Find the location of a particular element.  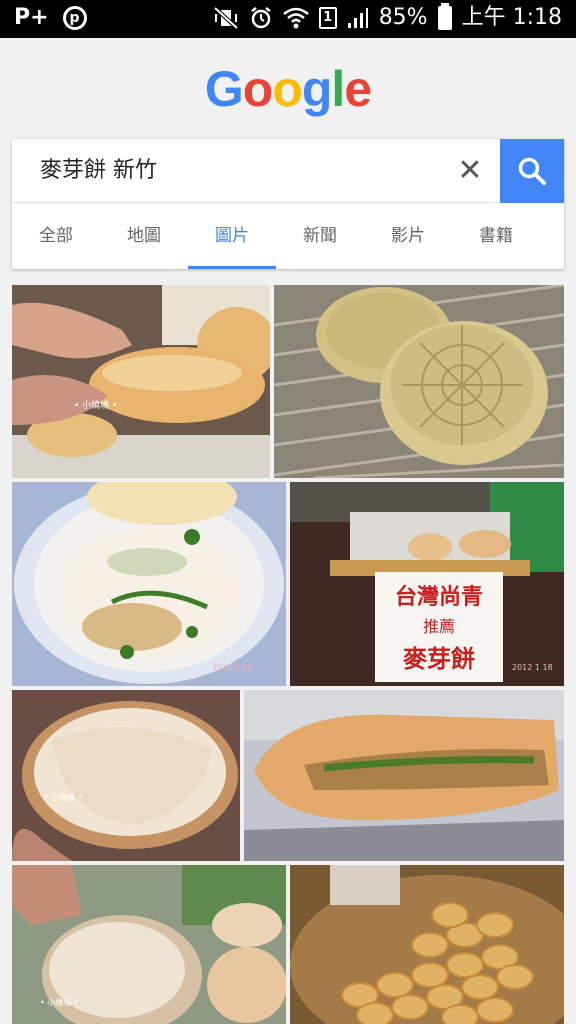

notification-p-plus-icon: P+ is located at coordinates (31, 17).